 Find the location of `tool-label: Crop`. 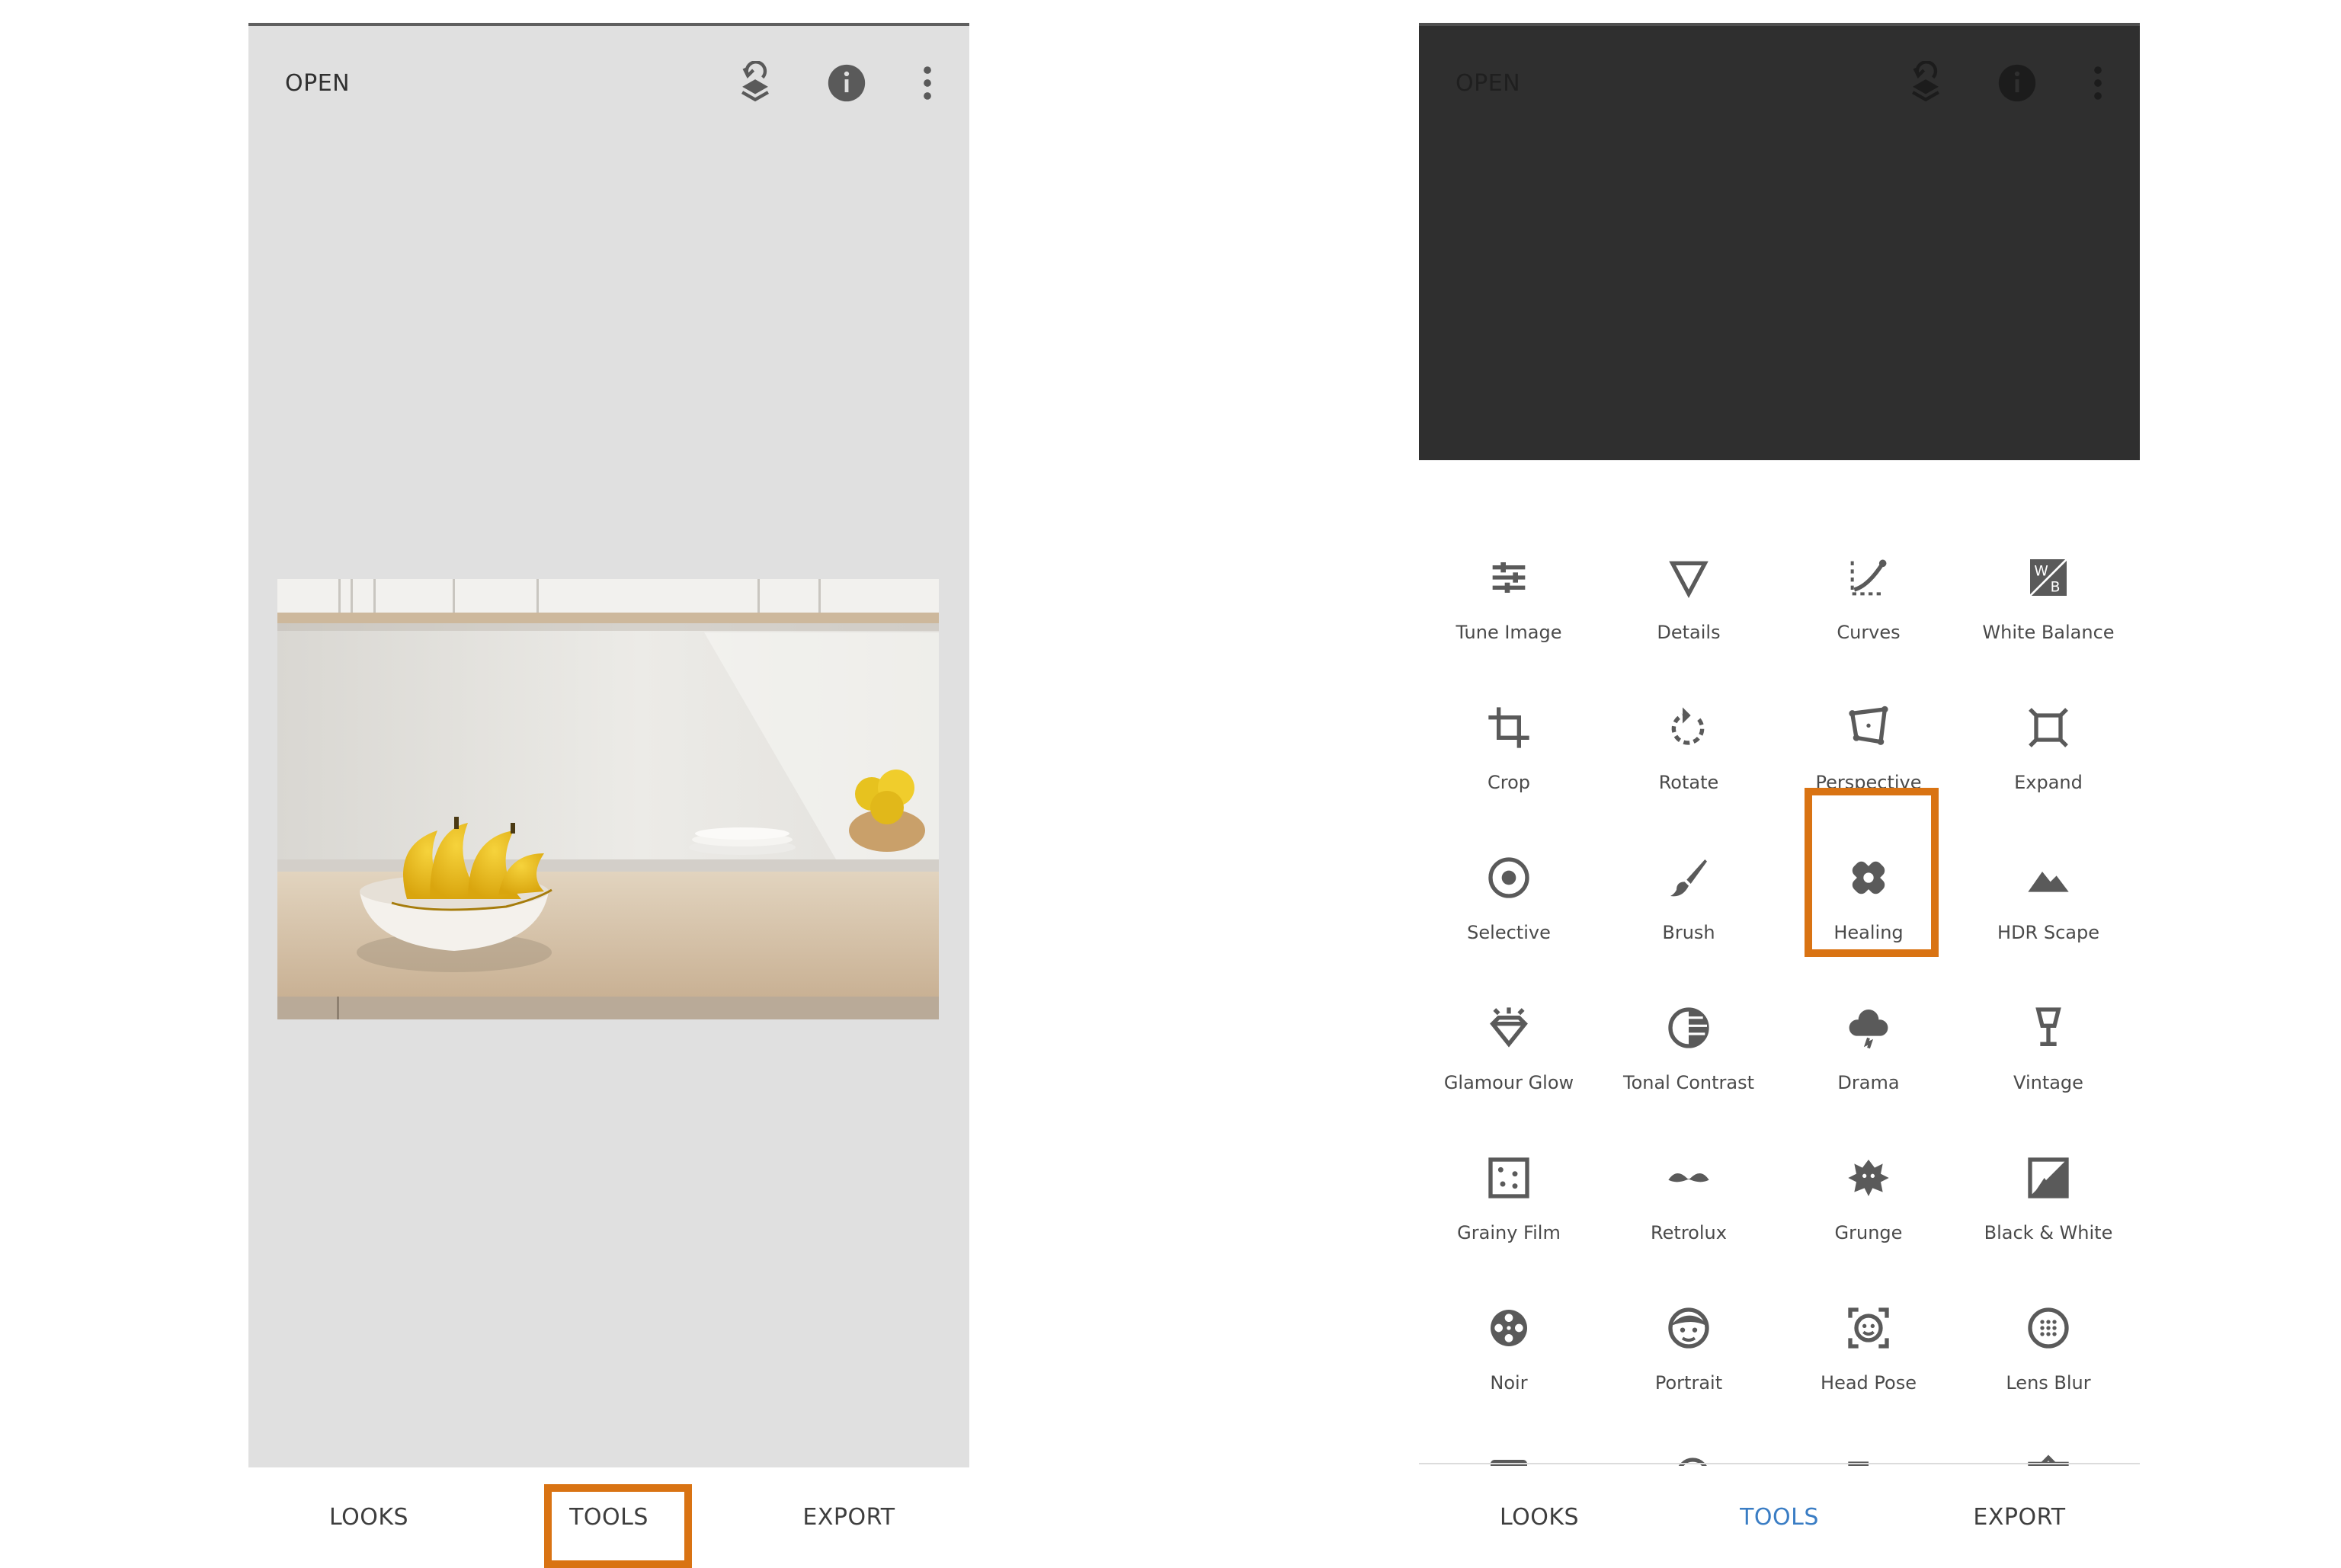

tool-label: Crop is located at coordinates (1509, 782).